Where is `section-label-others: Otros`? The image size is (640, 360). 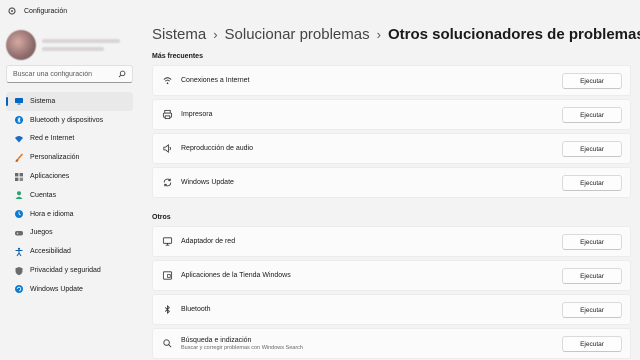
section-label-others: Otros is located at coordinates (161, 217).